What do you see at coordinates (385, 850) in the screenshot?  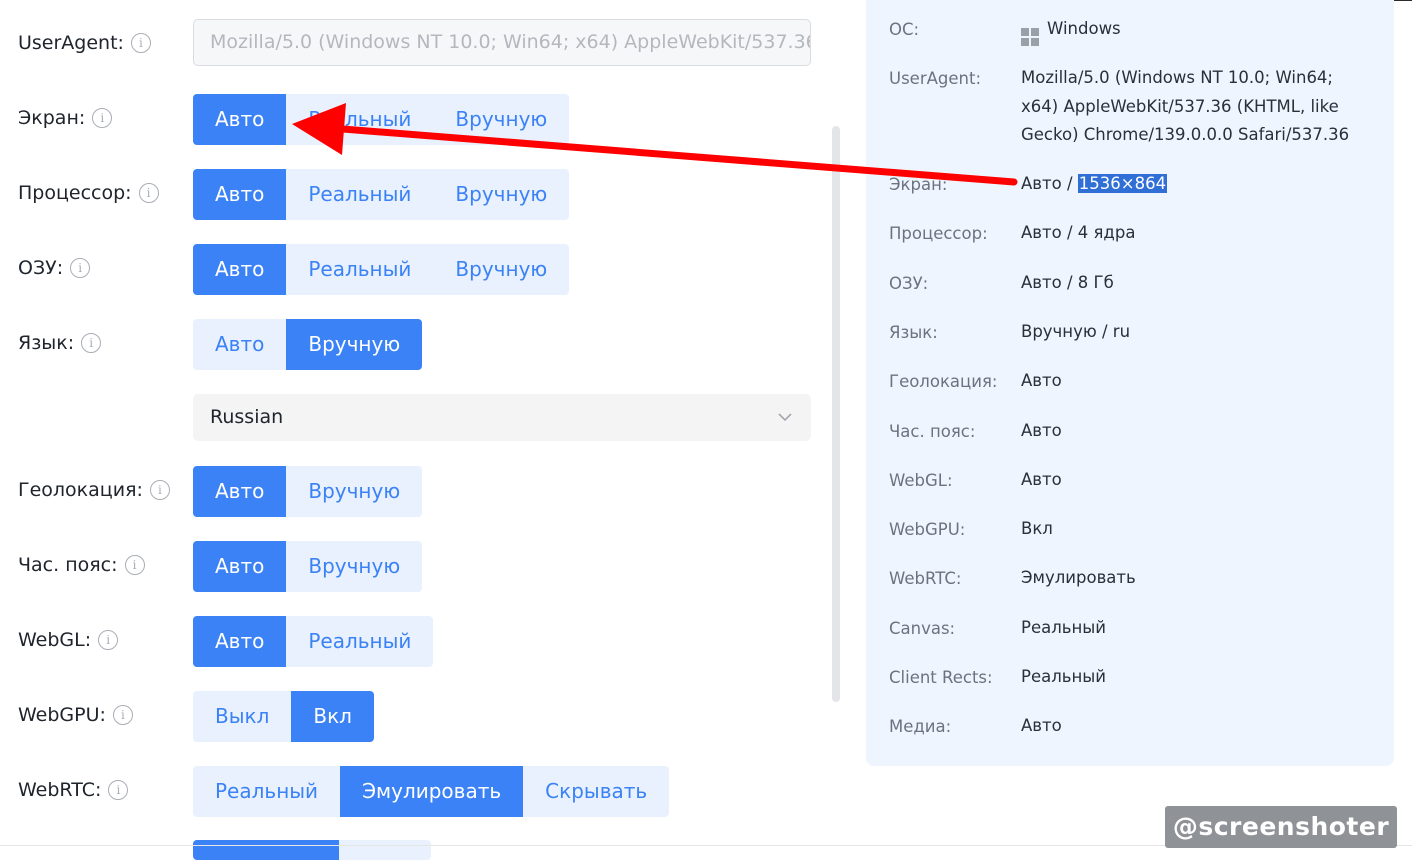 I see `next-row-option` at bounding box center [385, 850].